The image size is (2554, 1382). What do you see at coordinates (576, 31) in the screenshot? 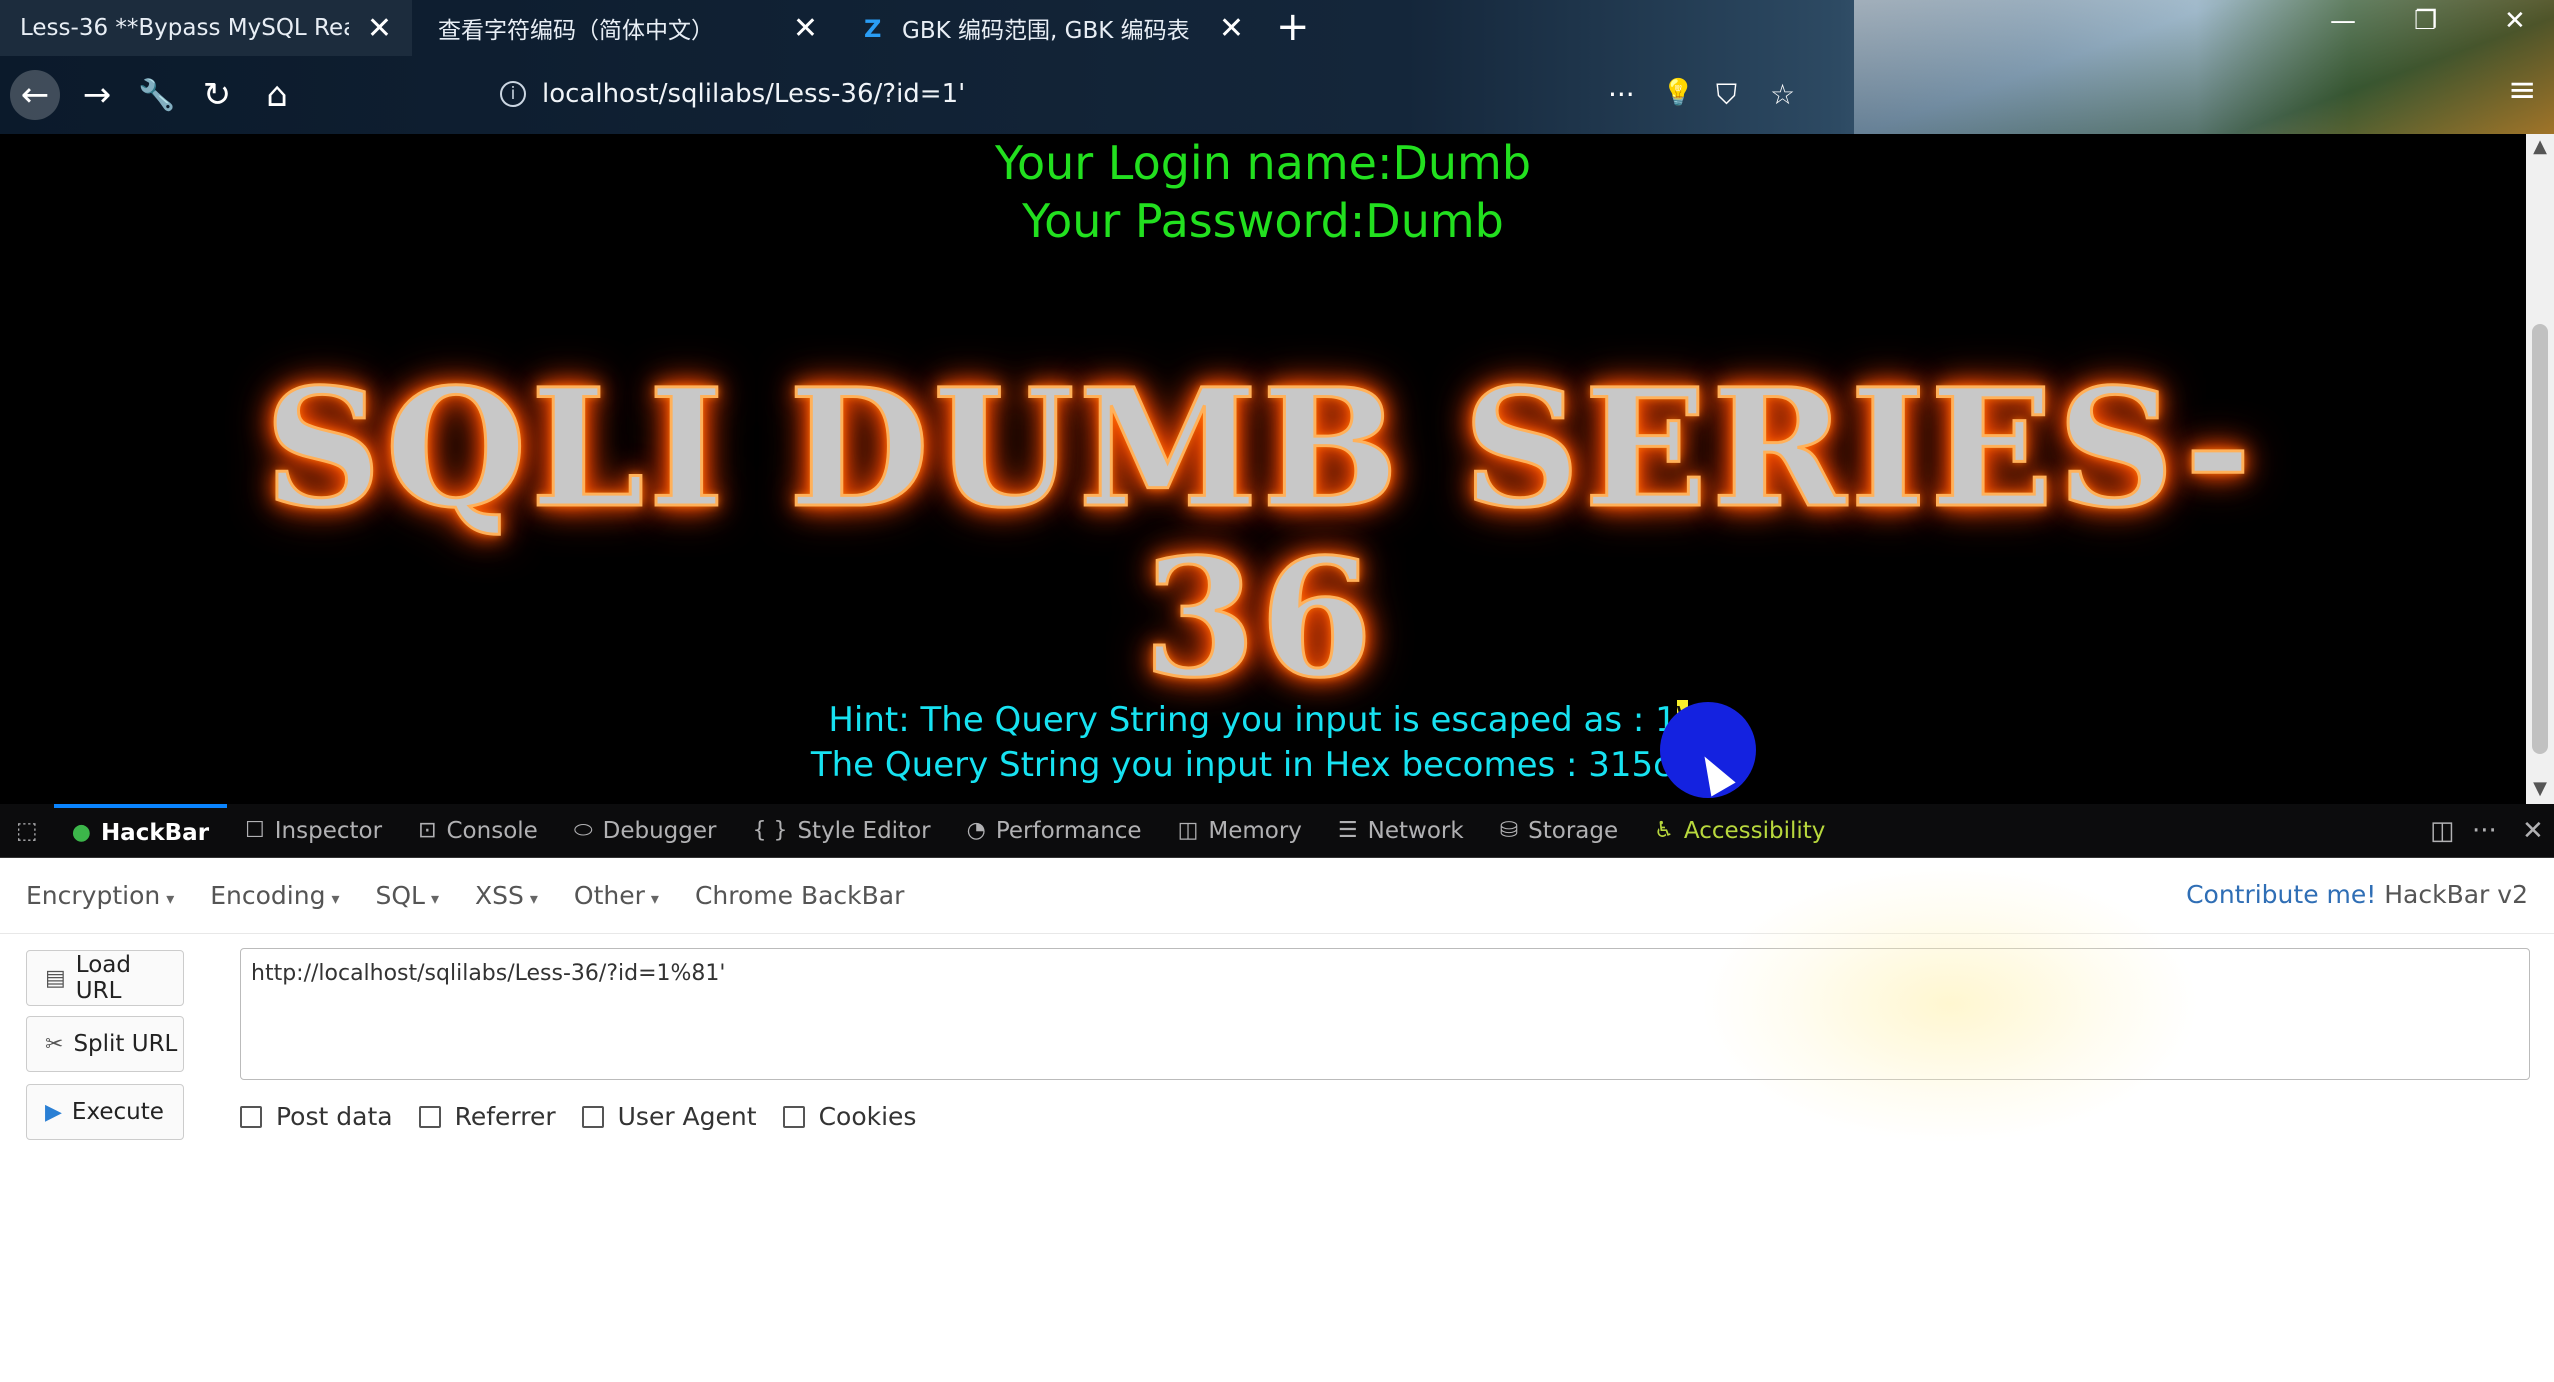
I see `tab-title: 查看字符编码（简体中文）` at bounding box center [576, 31].